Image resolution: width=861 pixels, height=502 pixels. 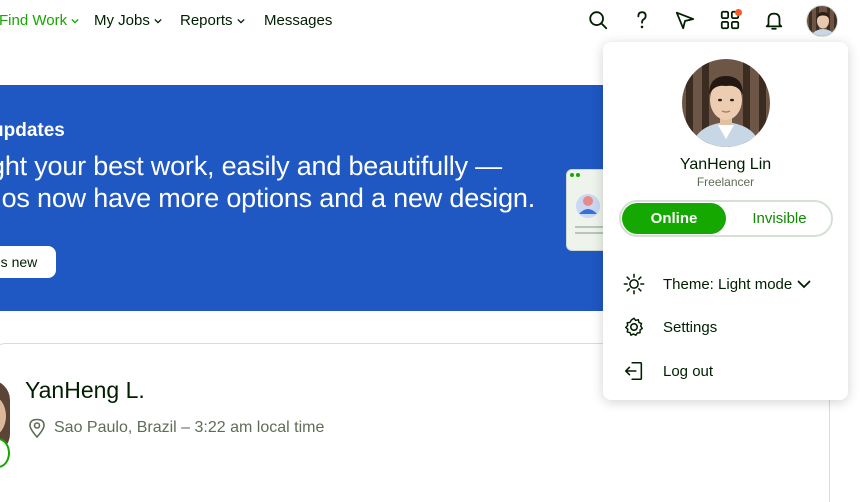 What do you see at coordinates (728, 327) in the screenshot?
I see `settings-menu-item: Settings` at bounding box center [728, 327].